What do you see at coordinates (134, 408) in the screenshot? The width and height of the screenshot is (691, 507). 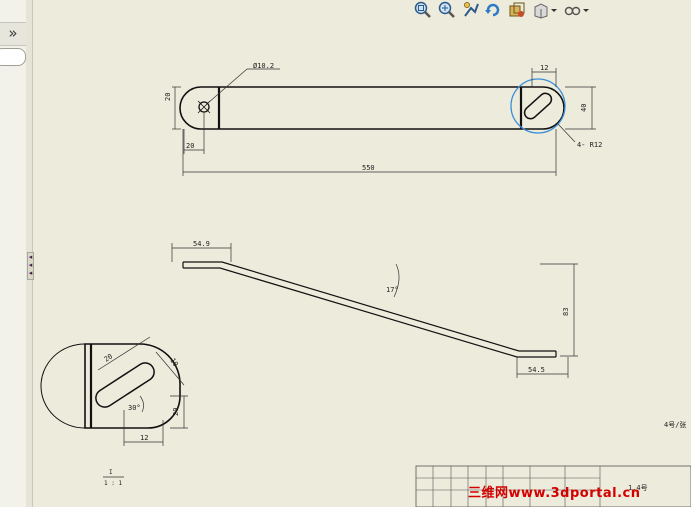 I see `dim-detail-angle: 30°` at bounding box center [134, 408].